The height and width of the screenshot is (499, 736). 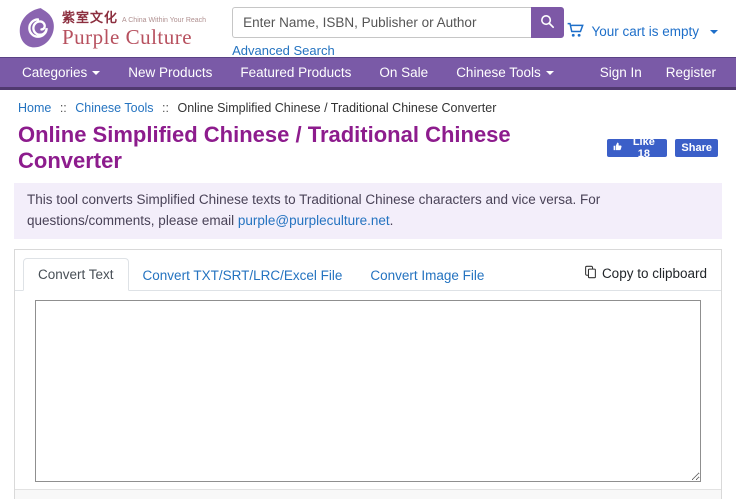 What do you see at coordinates (427, 275) in the screenshot?
I see `tab-convert-image: Convert Image File` at bounding box center [427, 275].